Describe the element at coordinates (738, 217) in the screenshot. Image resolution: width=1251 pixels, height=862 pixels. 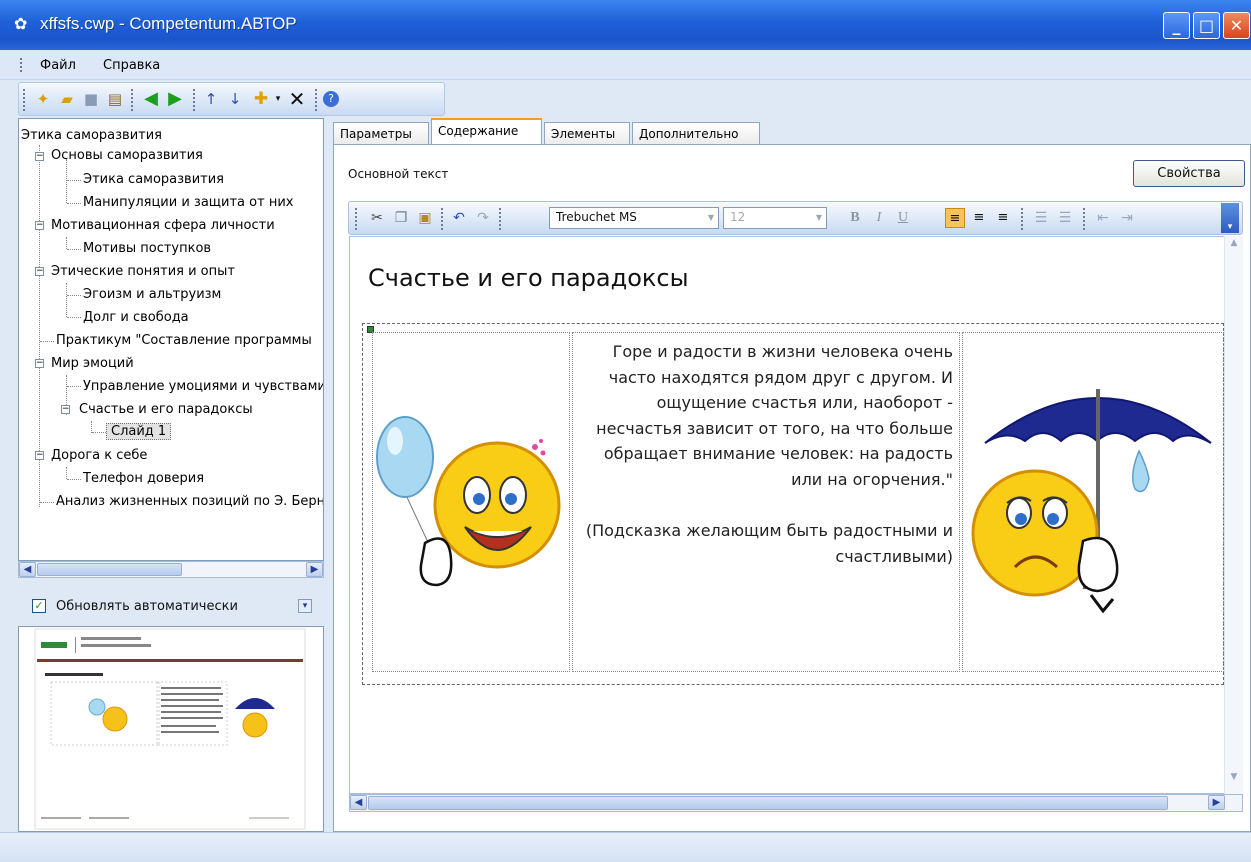
I see `font-size-value: 12` at that location.